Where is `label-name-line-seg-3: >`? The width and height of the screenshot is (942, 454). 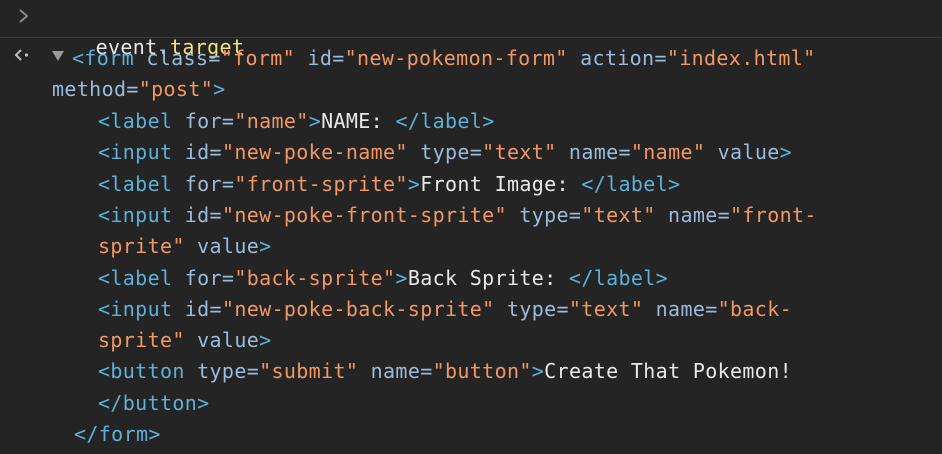 label-name-line-seg-3: > is located at coordinates (315, 121).